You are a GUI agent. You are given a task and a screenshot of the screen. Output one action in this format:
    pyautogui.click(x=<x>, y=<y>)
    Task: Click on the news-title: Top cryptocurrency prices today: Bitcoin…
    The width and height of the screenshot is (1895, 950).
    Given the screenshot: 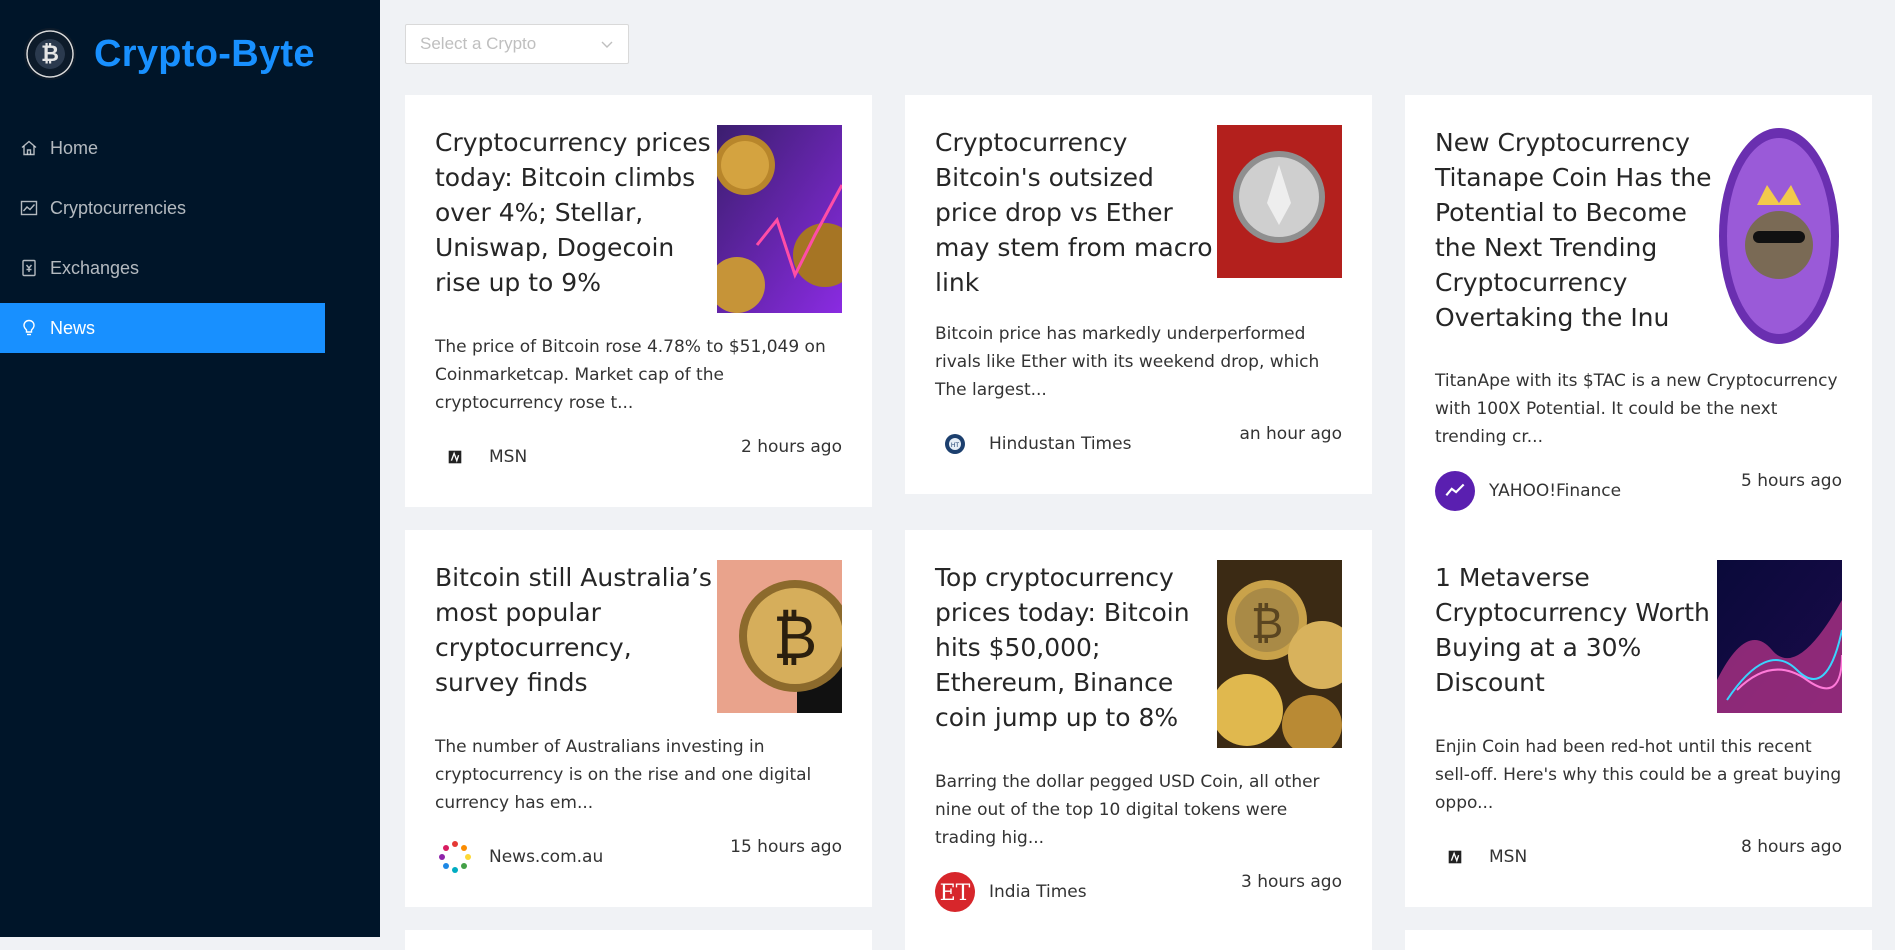 What is the action you would take?
    pyautogui.click(x=1076, y=654)
    